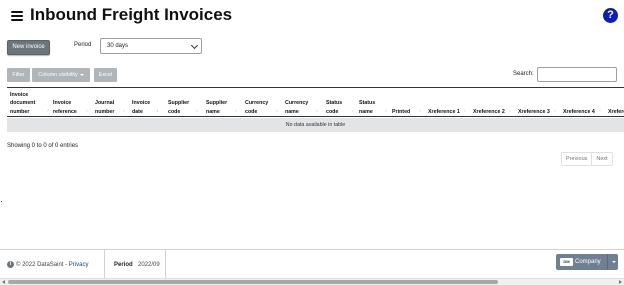 This screenshot has width=624, height=285. What do you see at coordinates (147, 103) in the screenshot?
I see `column-header-invoice-date: Invoice date ↓` at bounding box center [147, 103].